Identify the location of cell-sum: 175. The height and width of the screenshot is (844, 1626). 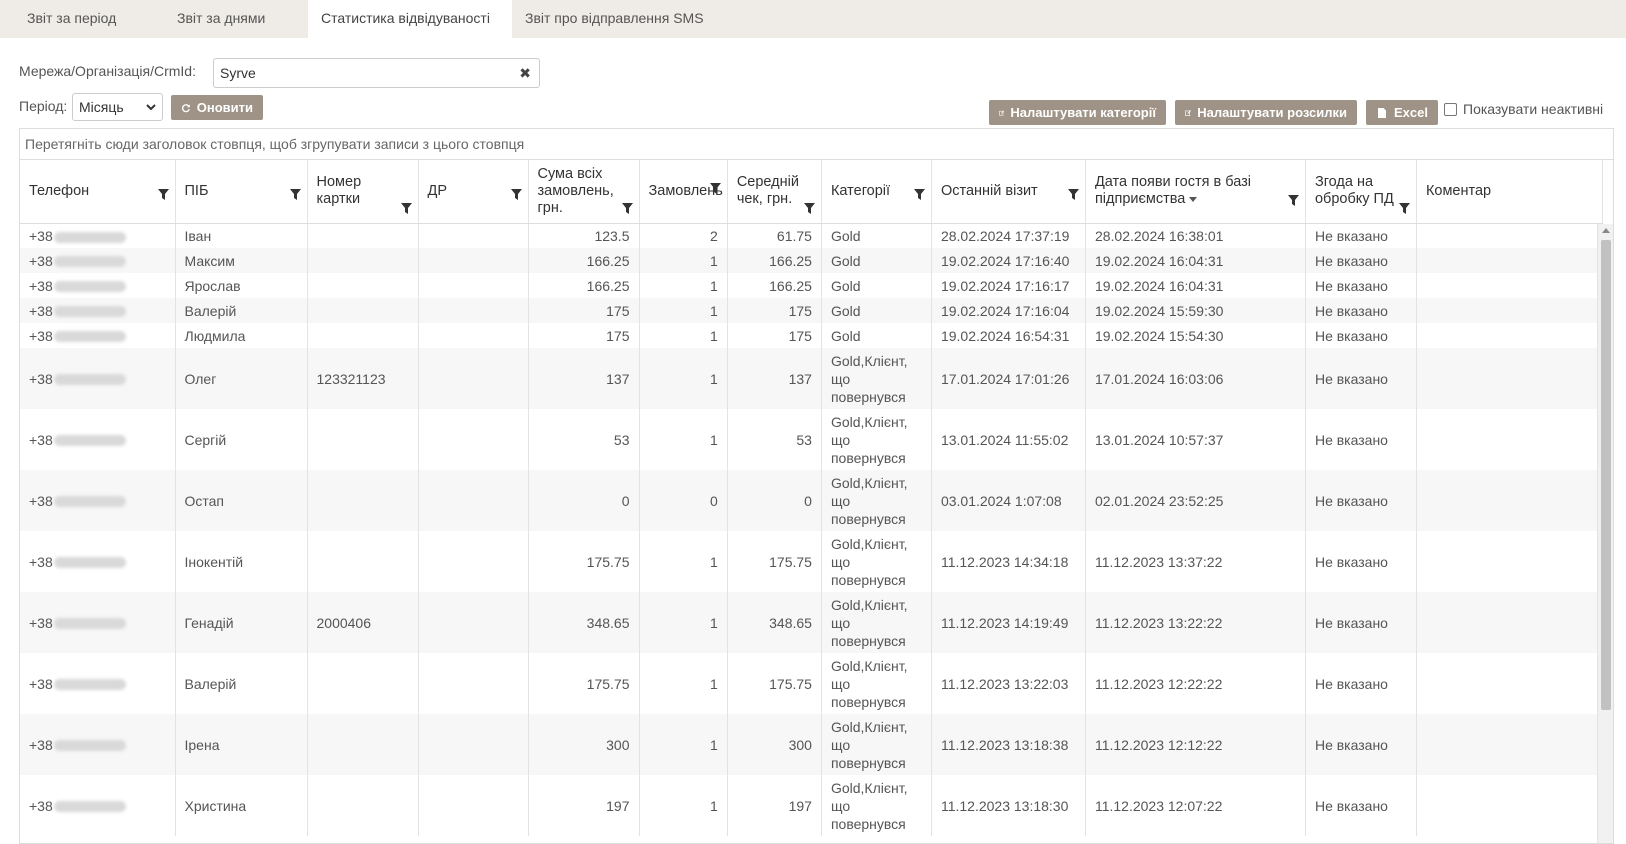
(584, 310).